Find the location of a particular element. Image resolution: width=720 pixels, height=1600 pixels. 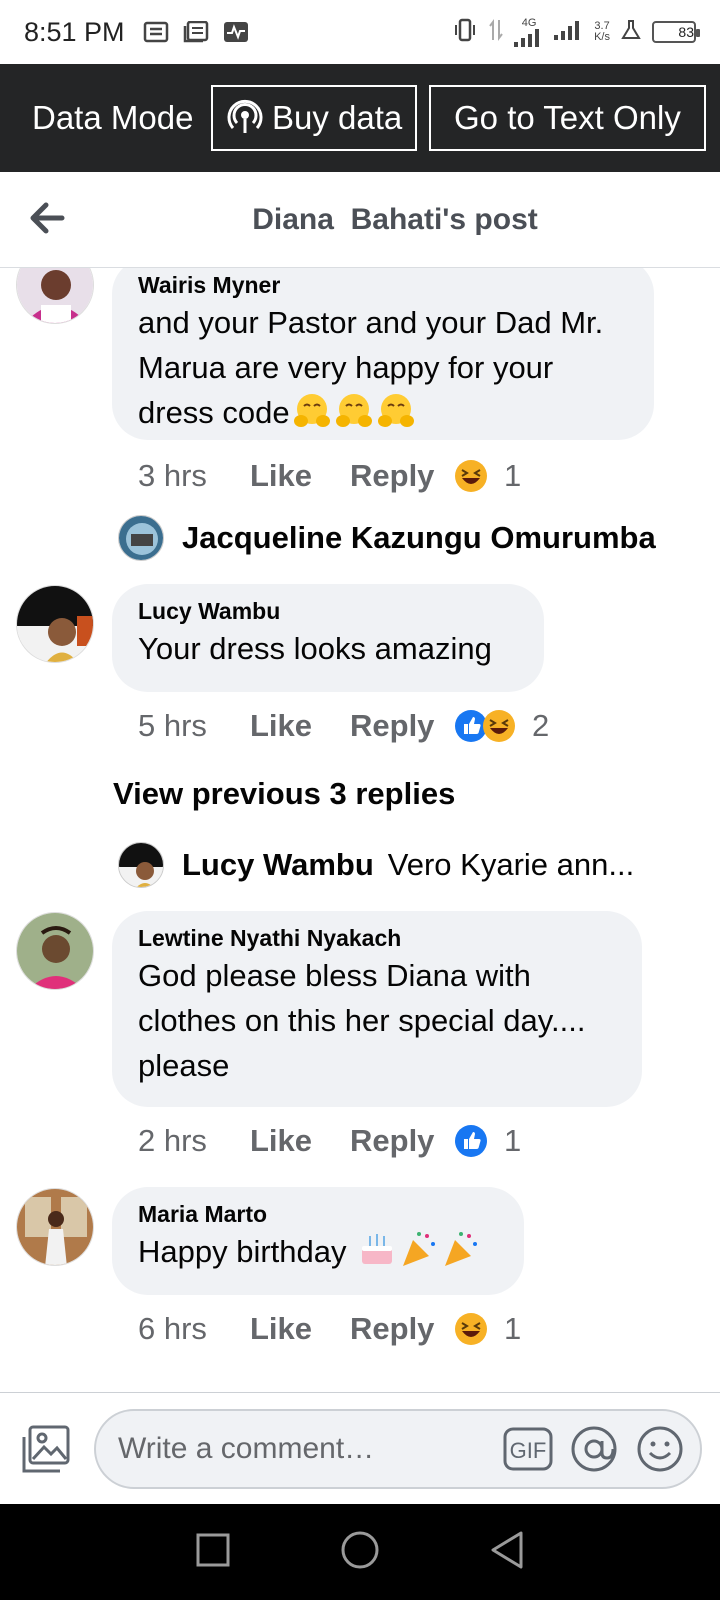

square-icon is located at coordinates (213, 1549).